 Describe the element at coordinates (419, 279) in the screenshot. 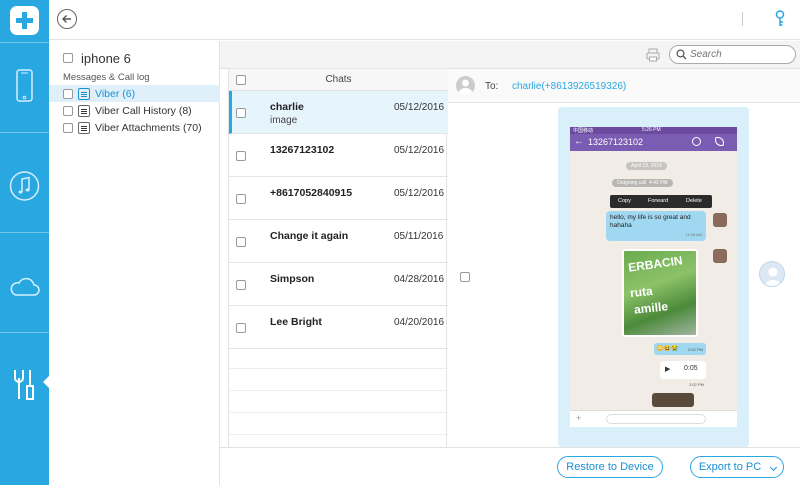

I see `chat-date: 04/28/2016` at that location.